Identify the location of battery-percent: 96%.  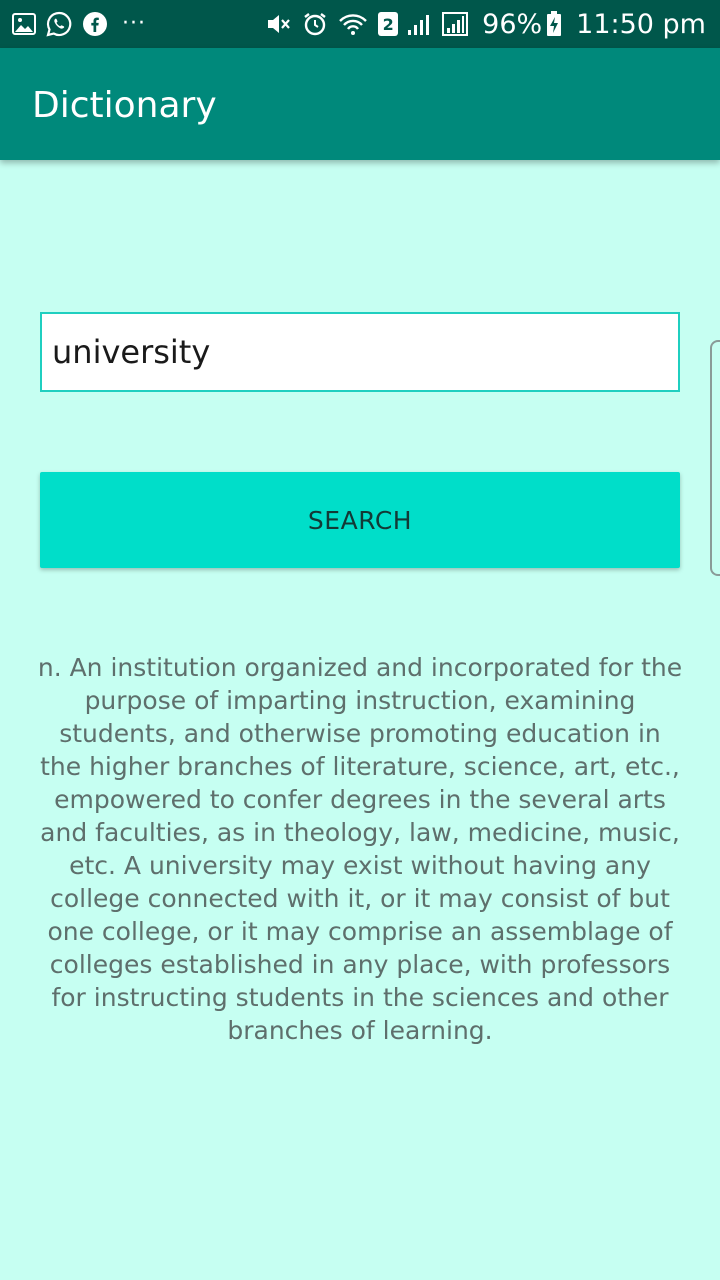
(512, 24).